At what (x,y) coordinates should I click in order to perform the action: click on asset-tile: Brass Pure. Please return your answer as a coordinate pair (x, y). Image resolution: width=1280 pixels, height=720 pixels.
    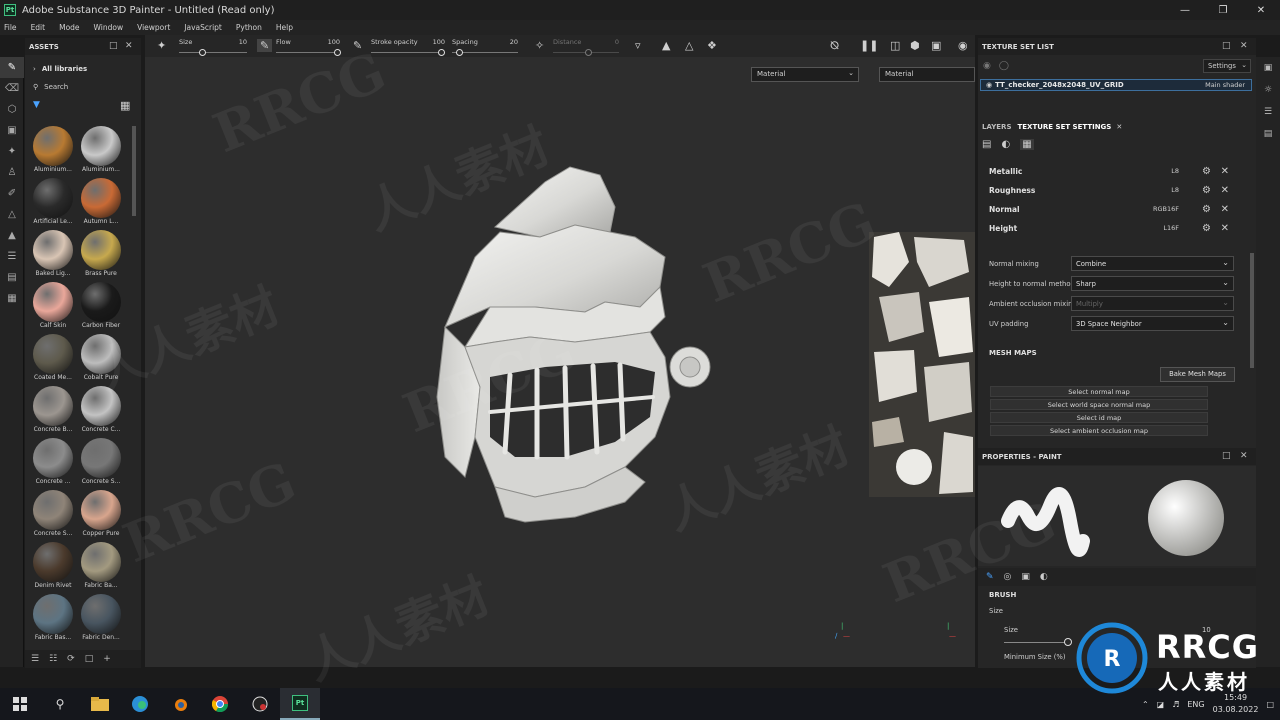
    Looking at the image, I should click on (101, 256).